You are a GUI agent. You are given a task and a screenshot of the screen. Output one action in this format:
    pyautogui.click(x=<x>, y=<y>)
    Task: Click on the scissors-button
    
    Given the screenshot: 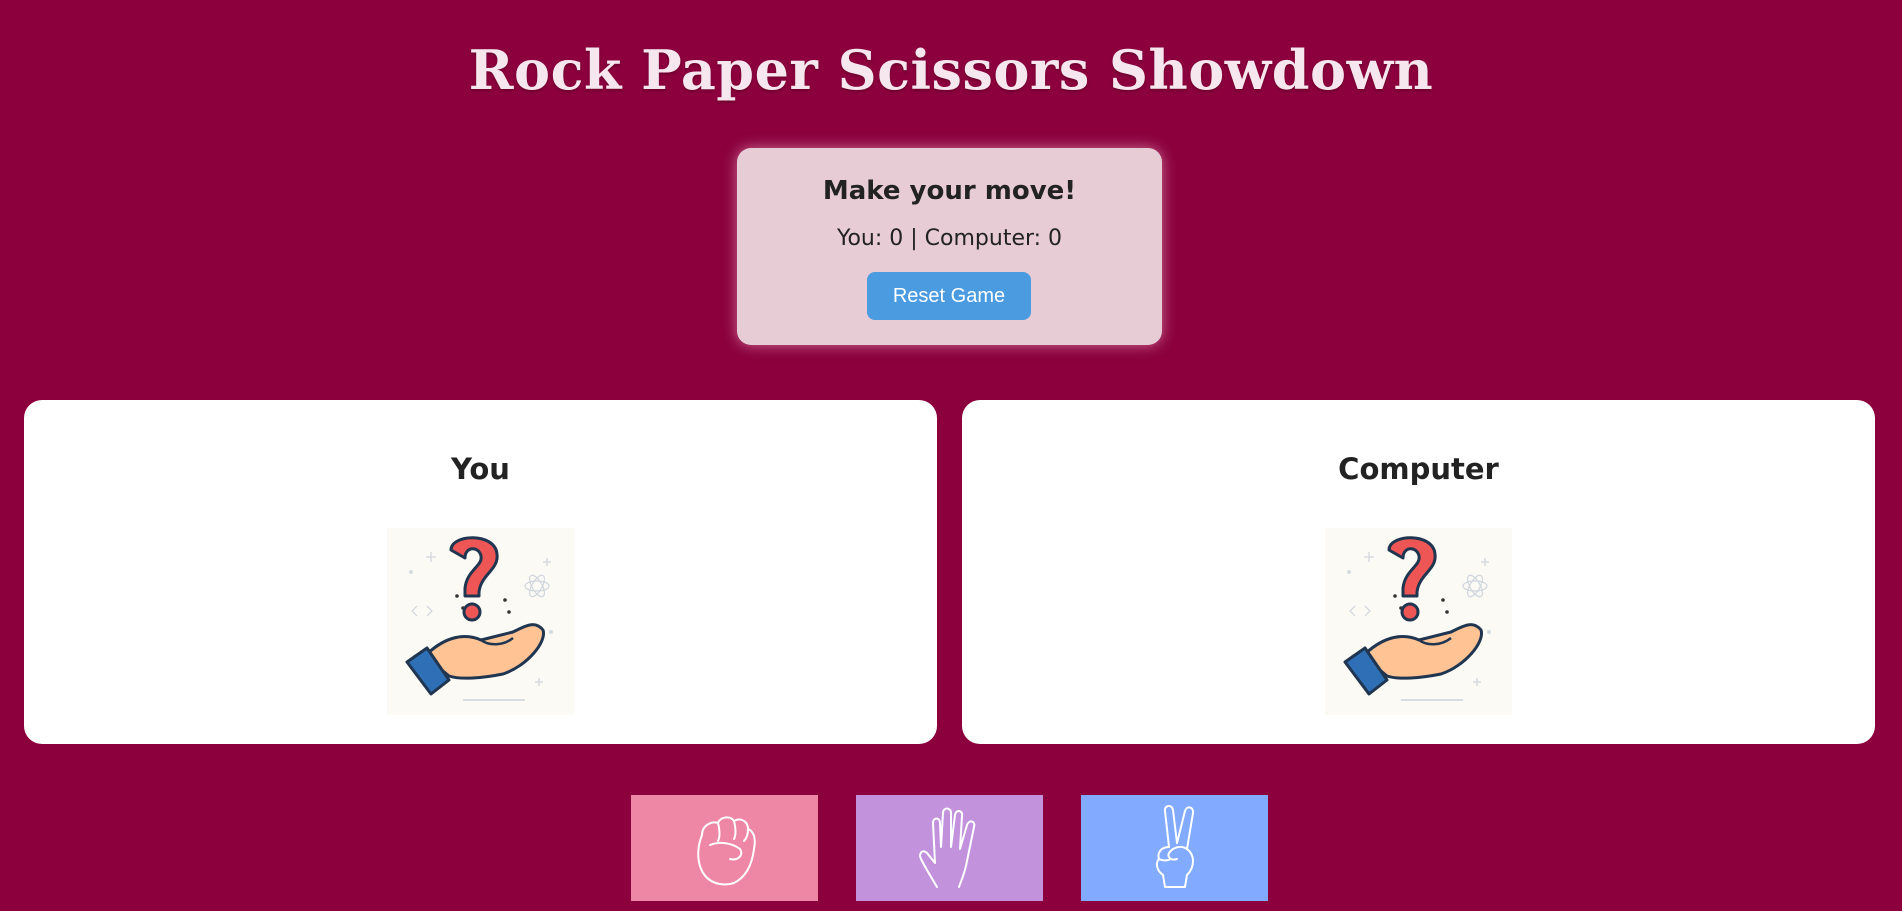 What is the action you would take?
    pyautogui.click(x=1174, y=848)
    